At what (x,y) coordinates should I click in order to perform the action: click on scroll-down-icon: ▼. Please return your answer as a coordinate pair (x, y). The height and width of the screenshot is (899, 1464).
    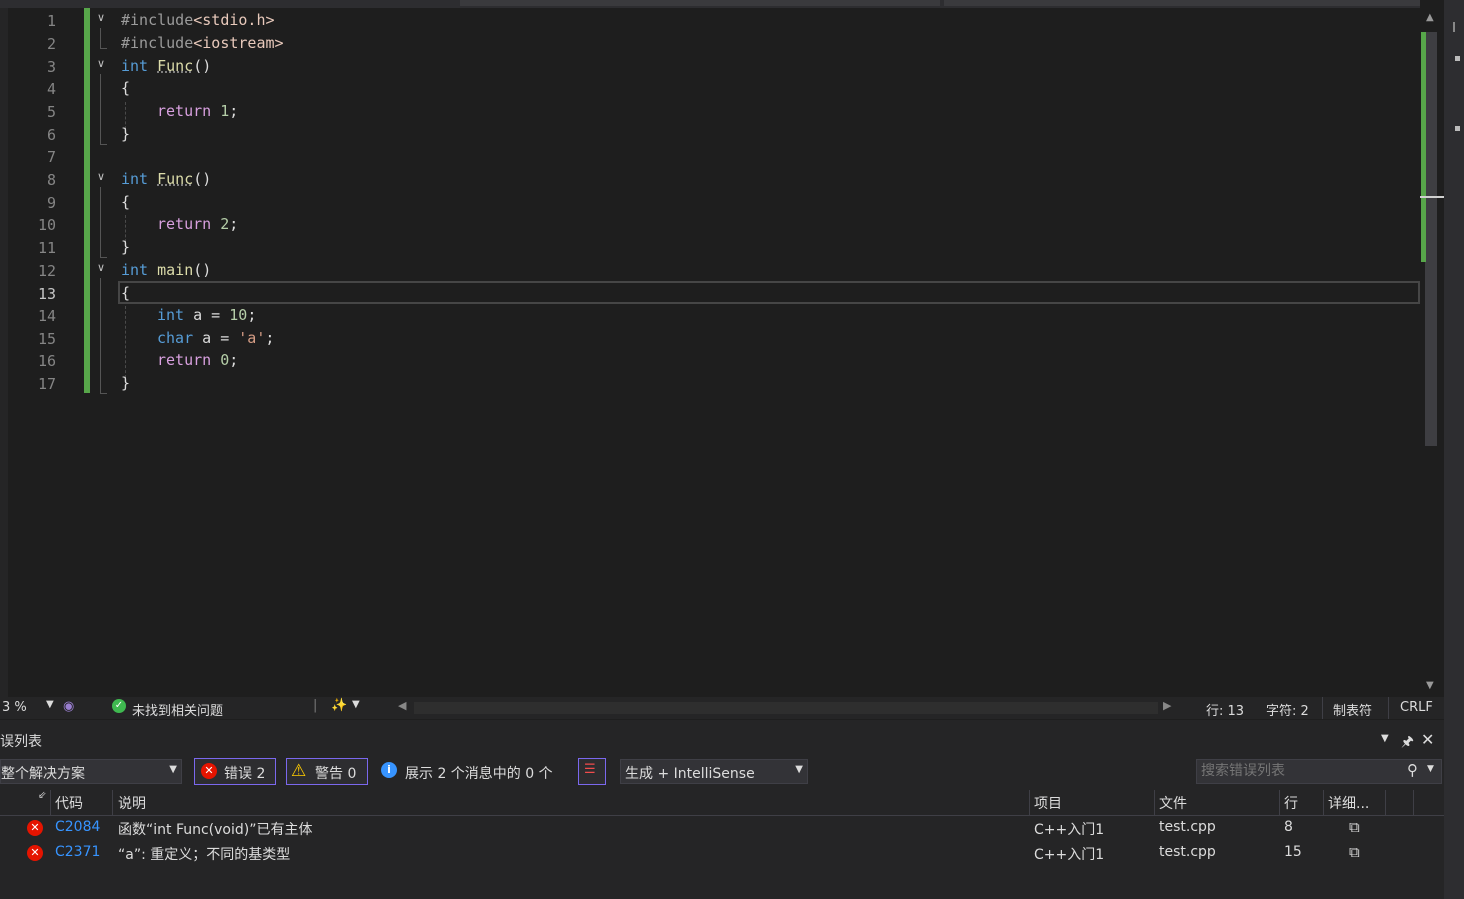
    Looking at the image, I should click on (1430, 685).